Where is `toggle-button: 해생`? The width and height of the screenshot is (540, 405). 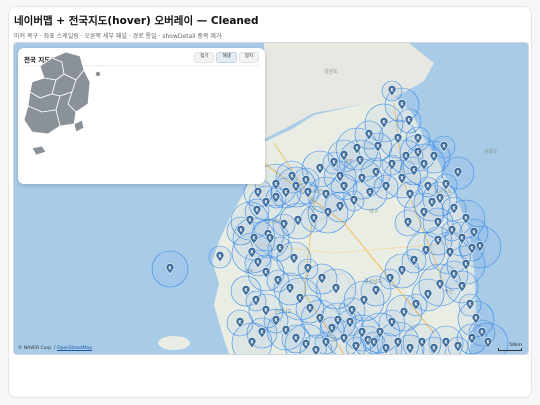 toggle-button: 해생 is located at coordinates (226, 57).